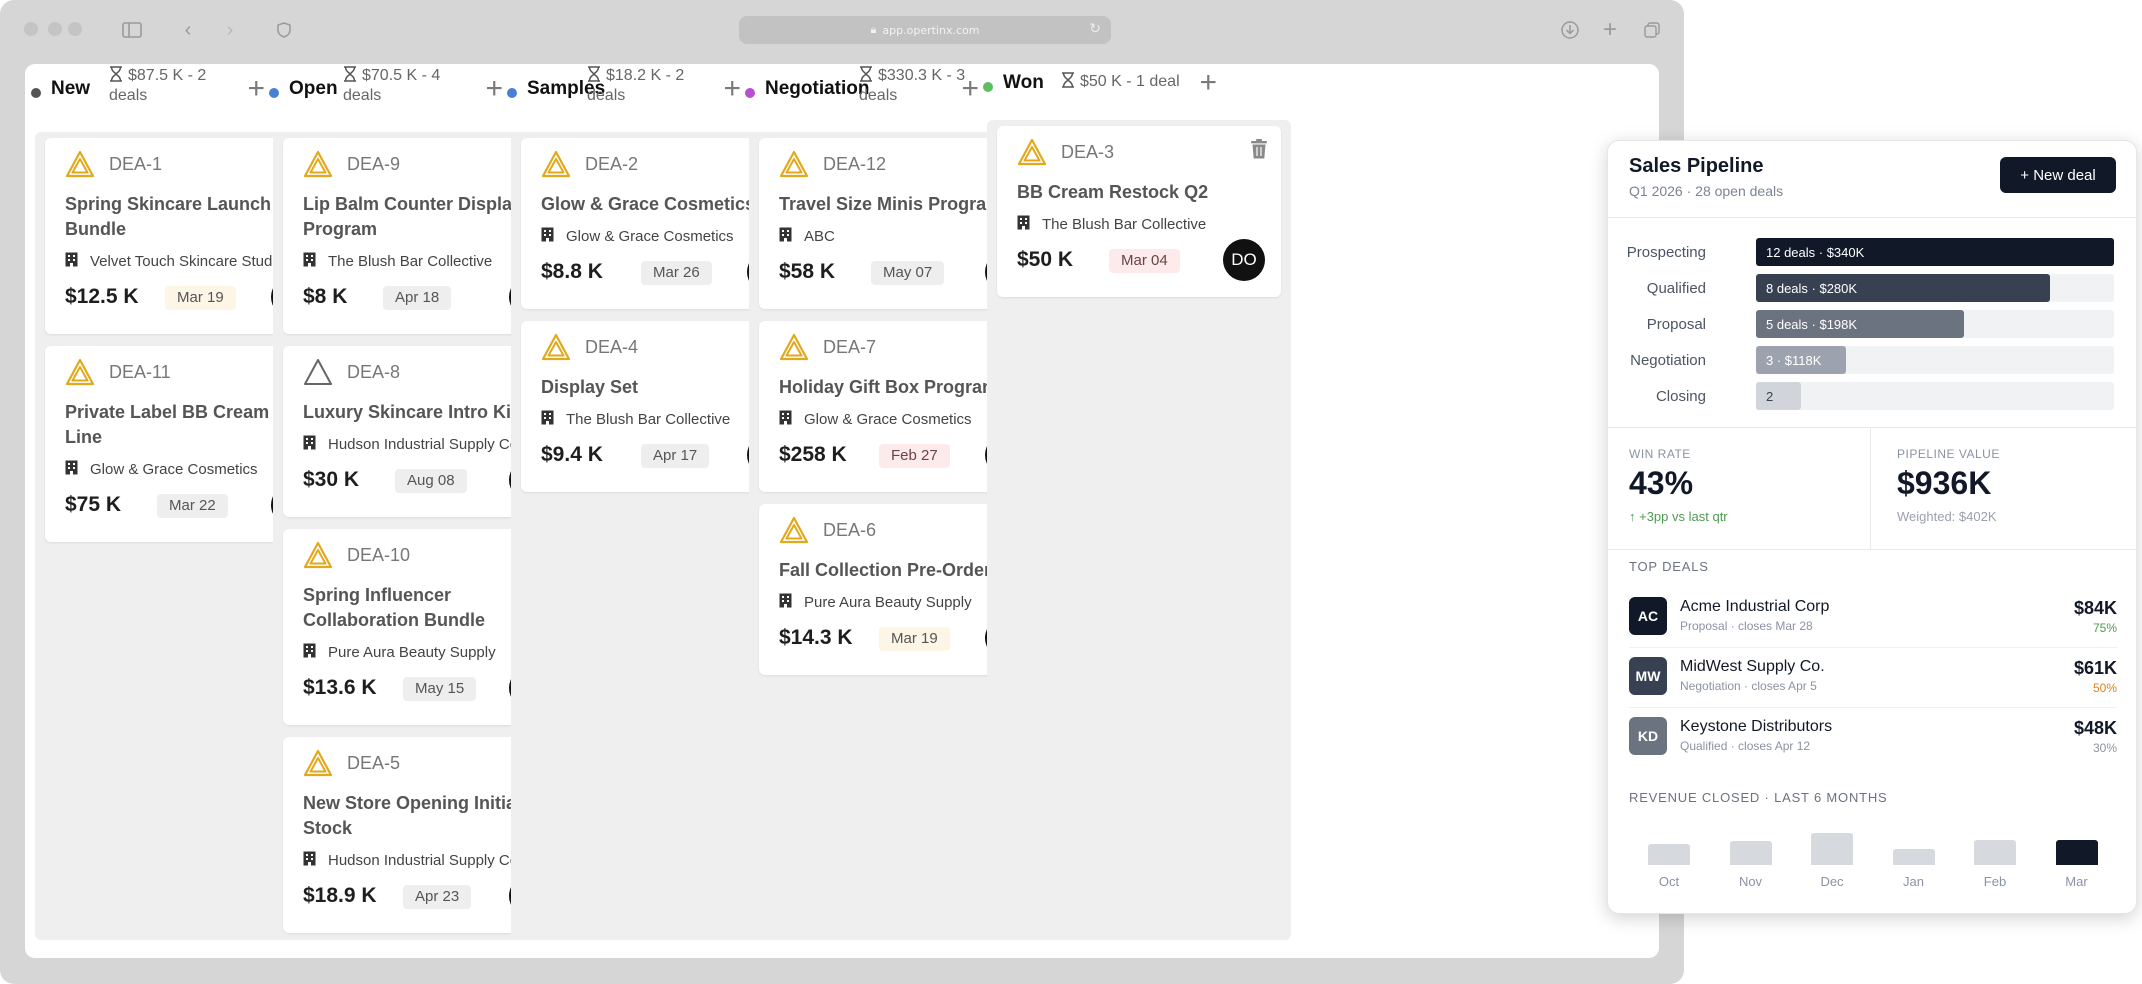  Describe the element at coordinates (1756, 726) in the screenshot. I see `top-deal-name: Keystone Distributors` at that location.